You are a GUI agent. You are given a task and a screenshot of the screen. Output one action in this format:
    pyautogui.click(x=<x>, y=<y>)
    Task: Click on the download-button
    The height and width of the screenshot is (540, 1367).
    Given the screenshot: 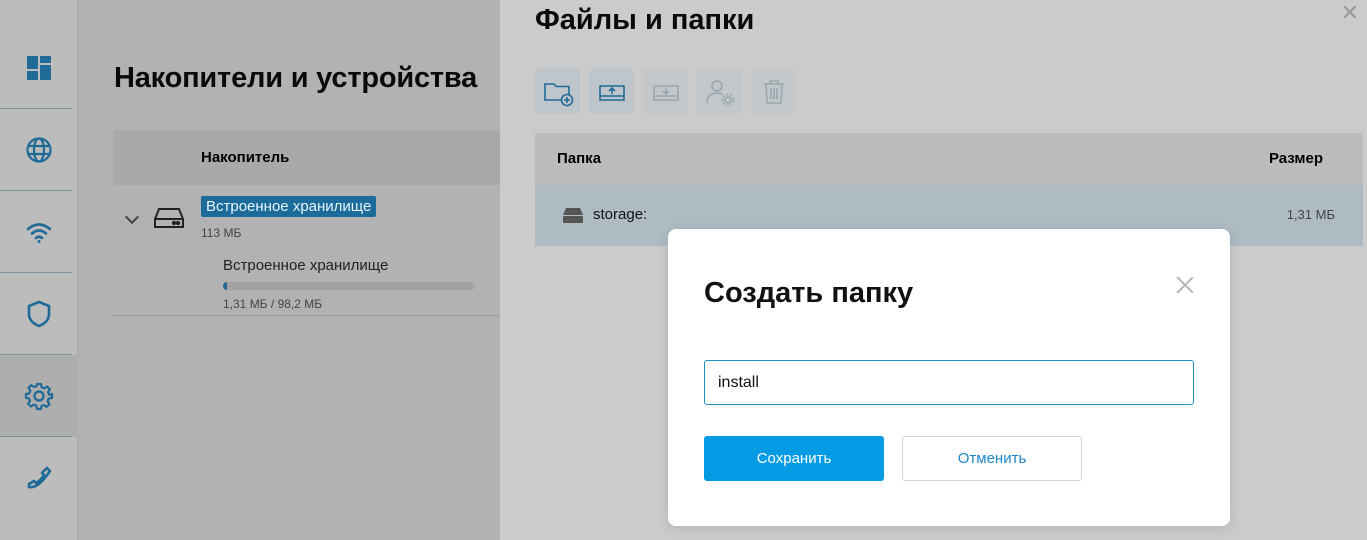 What is the action you would take?
    pyautogui.click(x=665, y=91)
    